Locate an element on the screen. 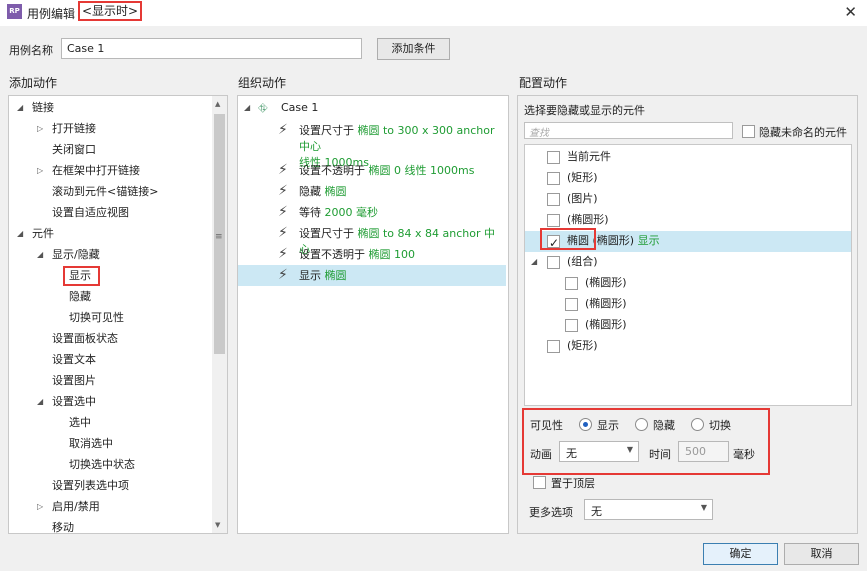 The width and height of the screenshot is (867, 571). widget-search-input: 查找 is located at coordinates (628, 130).